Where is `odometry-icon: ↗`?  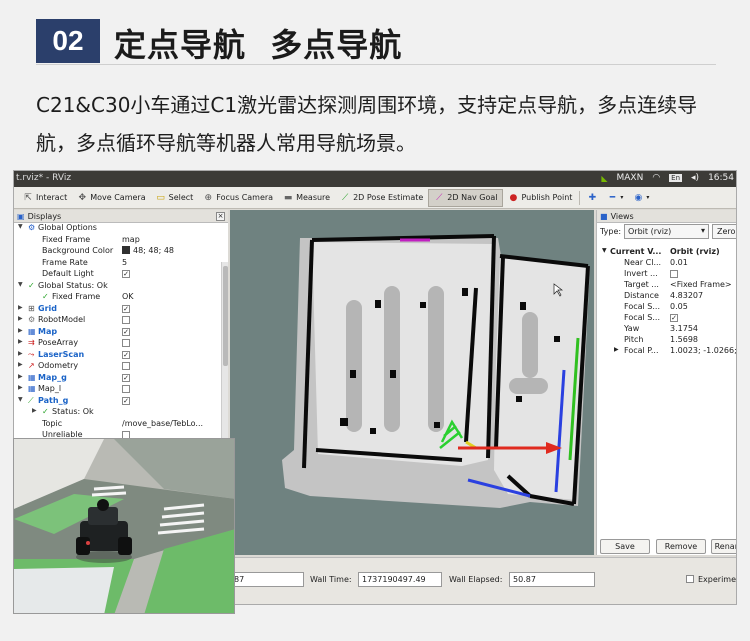
odometry-icon: ↗ is located at coordinates (31, 365).